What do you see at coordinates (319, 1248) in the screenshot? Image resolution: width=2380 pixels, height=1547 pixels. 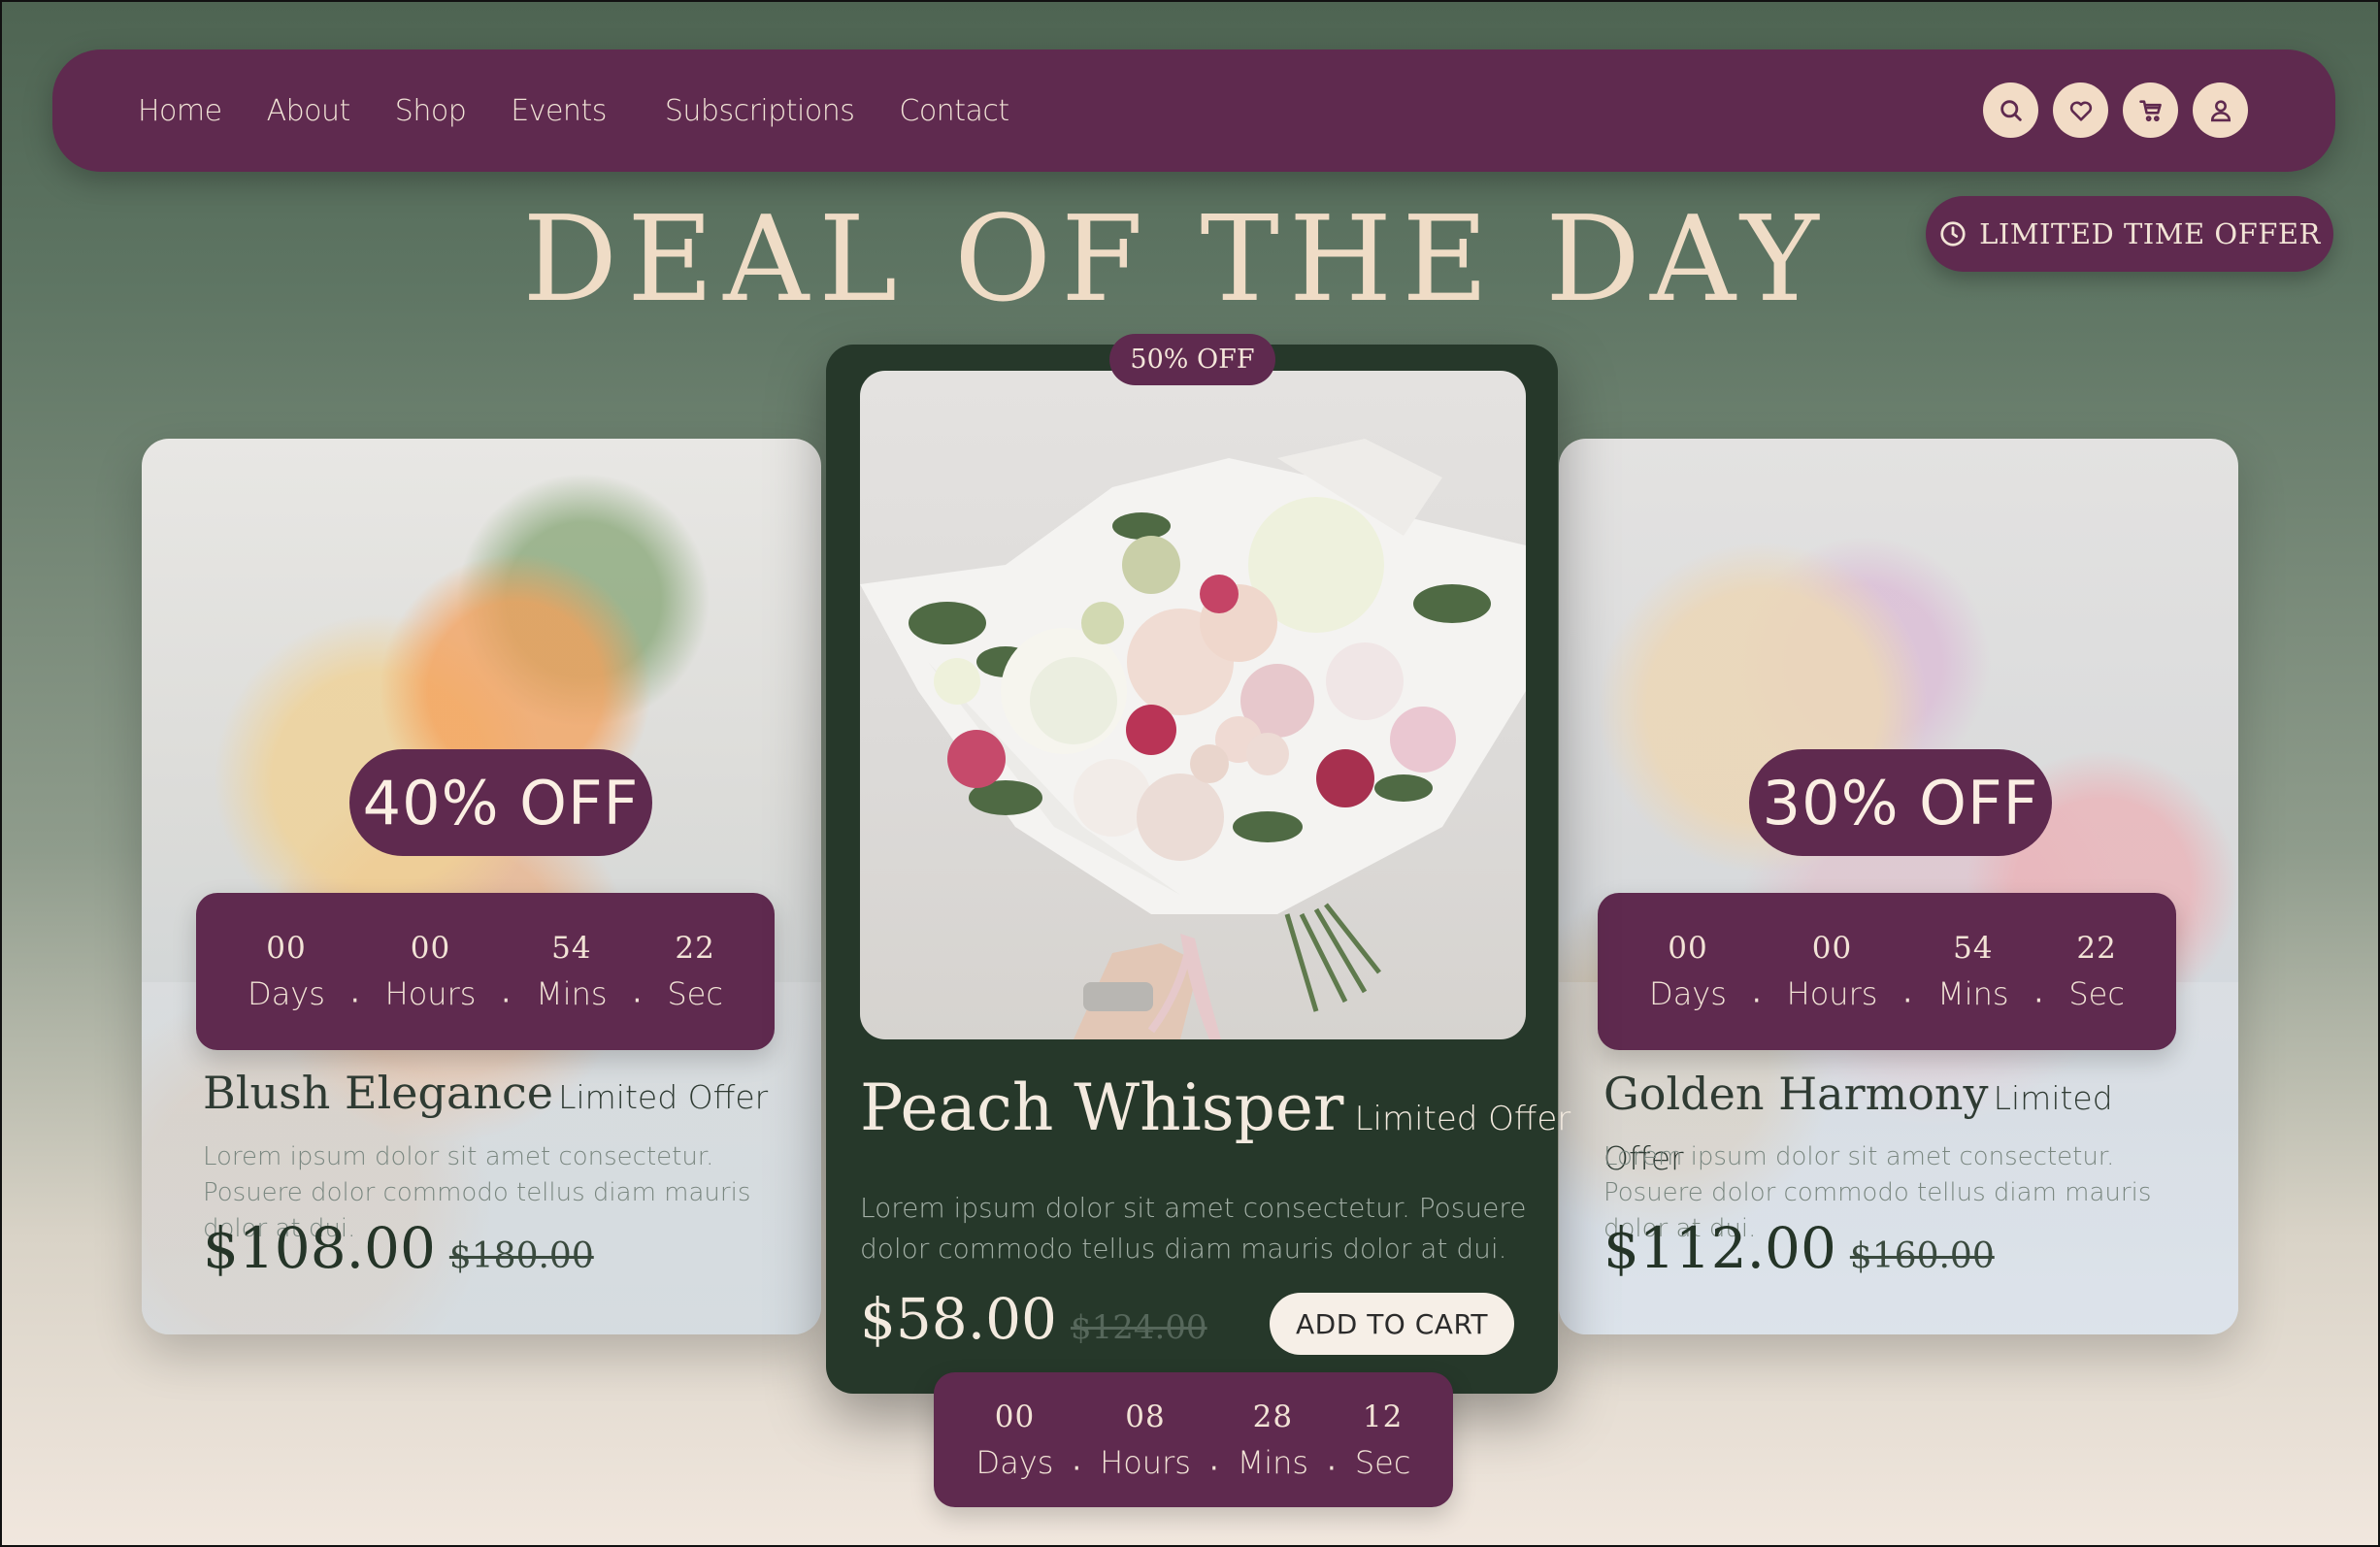 I see `current-price: $108.00` at bounding box center [319, 1248].